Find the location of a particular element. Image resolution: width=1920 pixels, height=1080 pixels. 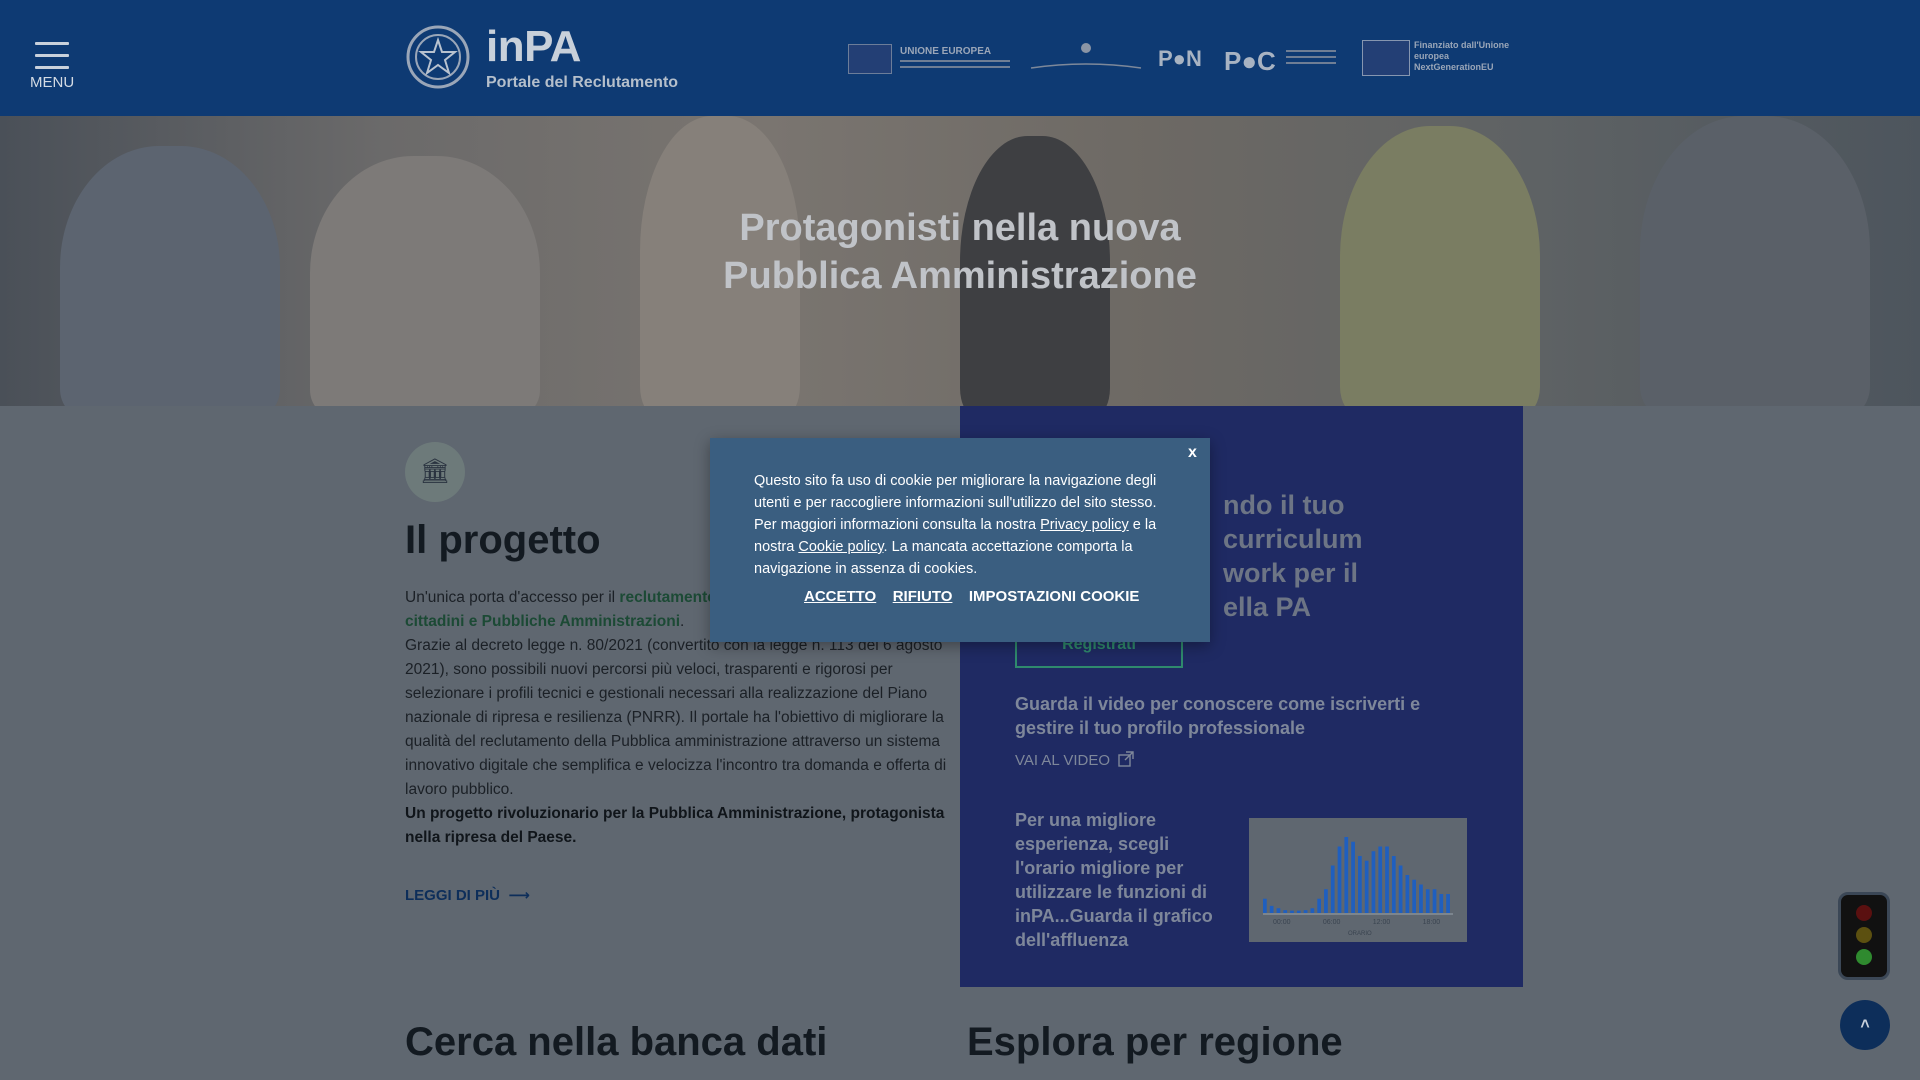

read-more-link: LEGGI DI PIÙ ⟶ is located at coordinates (467, 895).